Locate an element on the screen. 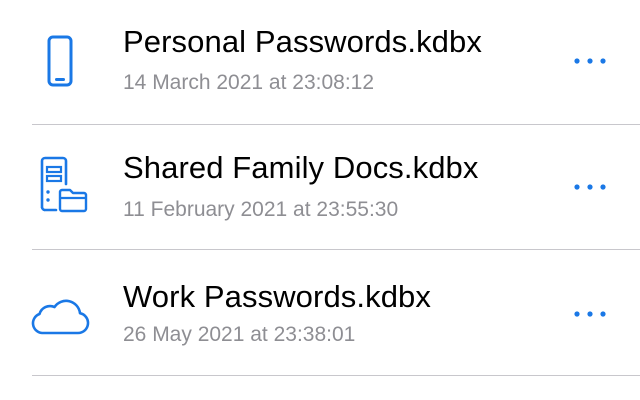 The image size is (640, 400). file-name: Personal Passwords.kdbx is located at coordinates (302, 41).